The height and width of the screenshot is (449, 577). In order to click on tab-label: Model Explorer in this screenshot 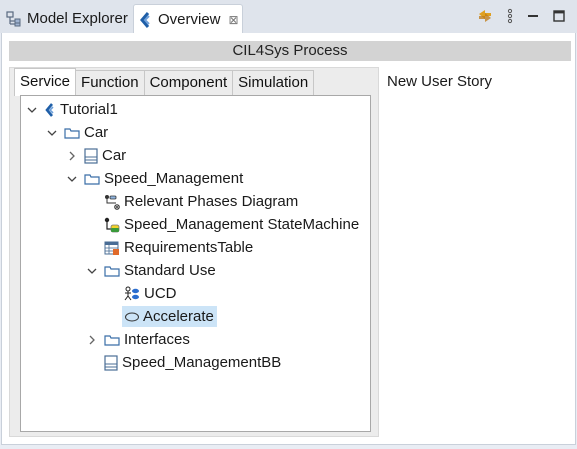, I will do `click(77, 18)`.